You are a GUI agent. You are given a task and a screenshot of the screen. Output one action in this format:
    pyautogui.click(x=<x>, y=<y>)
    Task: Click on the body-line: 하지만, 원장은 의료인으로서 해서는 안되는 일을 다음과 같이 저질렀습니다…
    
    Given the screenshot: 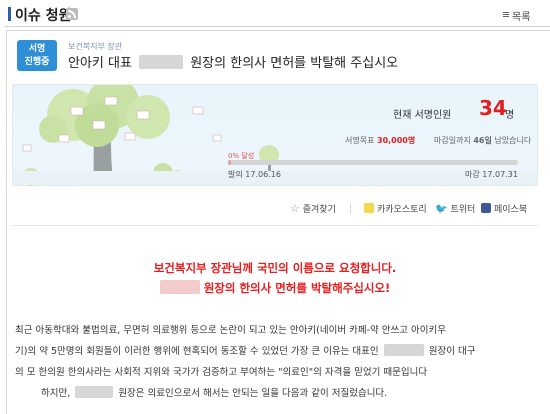 What is the action you would take?
    pyautogui.click(x=277, y=393)
    